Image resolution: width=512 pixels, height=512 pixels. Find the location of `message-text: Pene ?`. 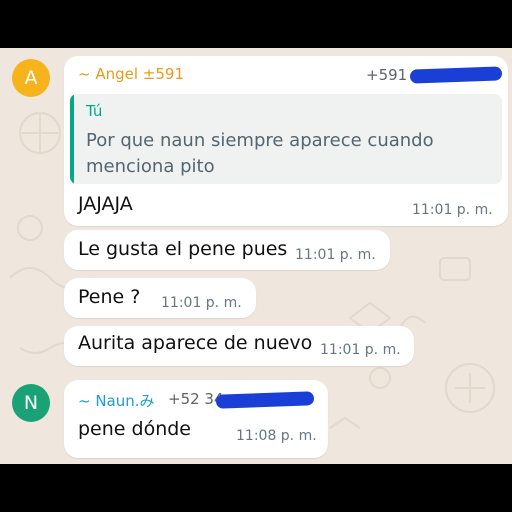

message-text: Pene ? is located at coordinates (109, 297).